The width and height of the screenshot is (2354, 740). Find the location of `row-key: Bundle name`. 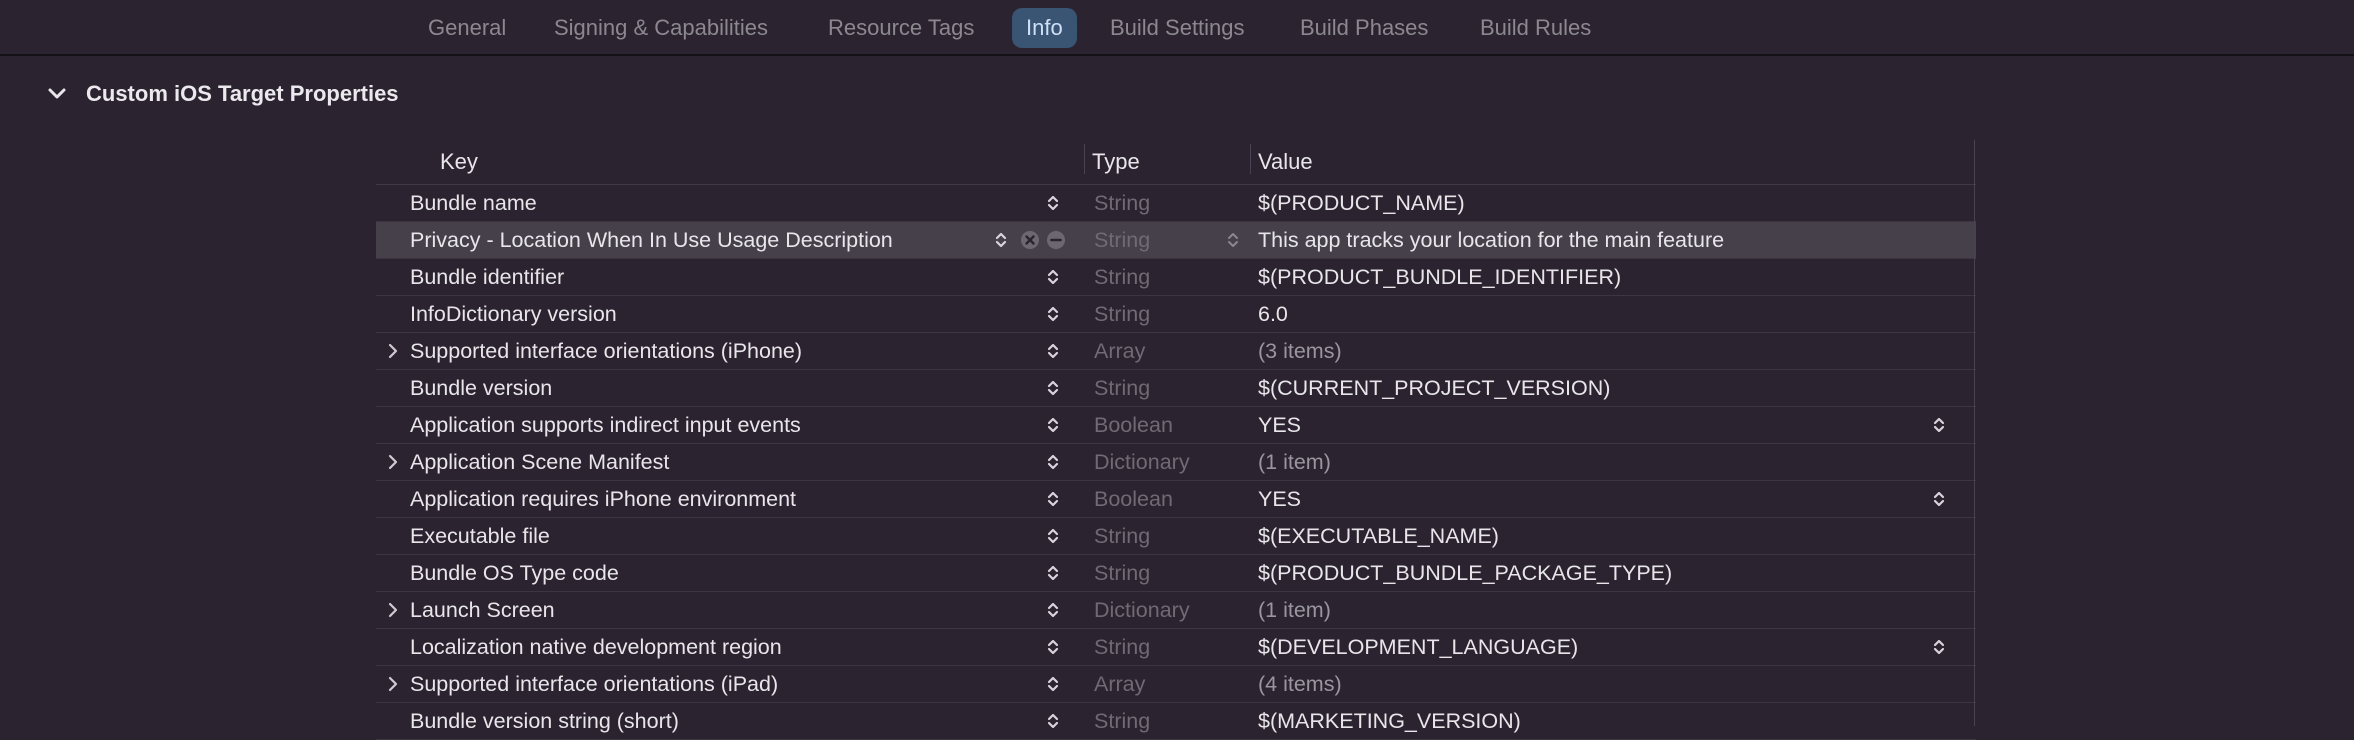

row-key: Bundle name is located at coordinates (473, 203).